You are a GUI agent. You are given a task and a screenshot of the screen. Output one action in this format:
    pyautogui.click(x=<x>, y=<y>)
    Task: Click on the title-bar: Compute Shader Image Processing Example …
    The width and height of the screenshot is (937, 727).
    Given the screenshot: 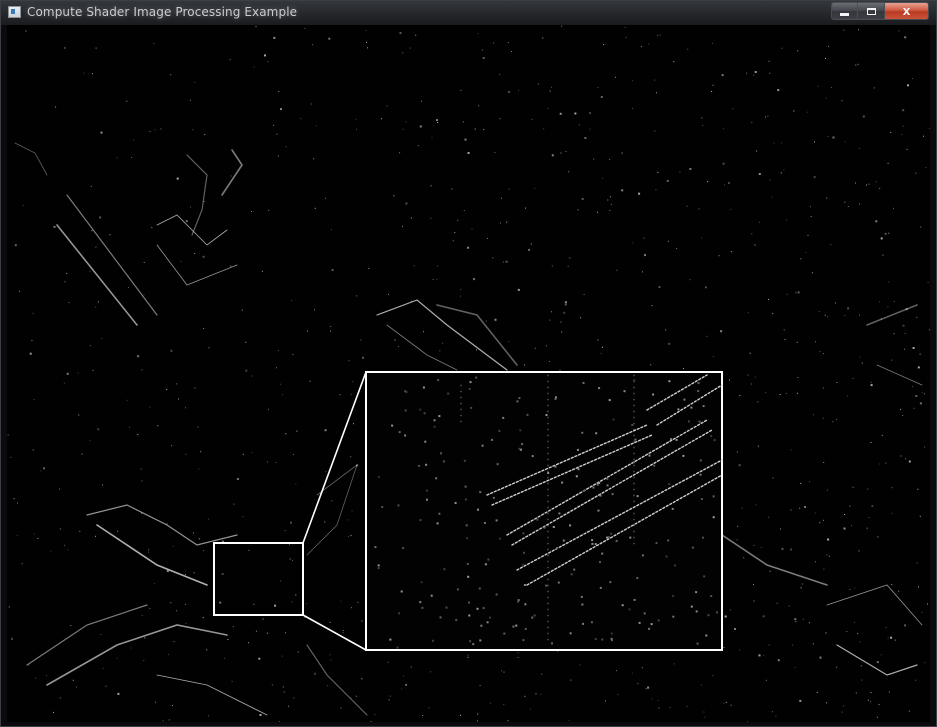 What is the action you would take?
    pyautogui.click(x=468, y=13)
    